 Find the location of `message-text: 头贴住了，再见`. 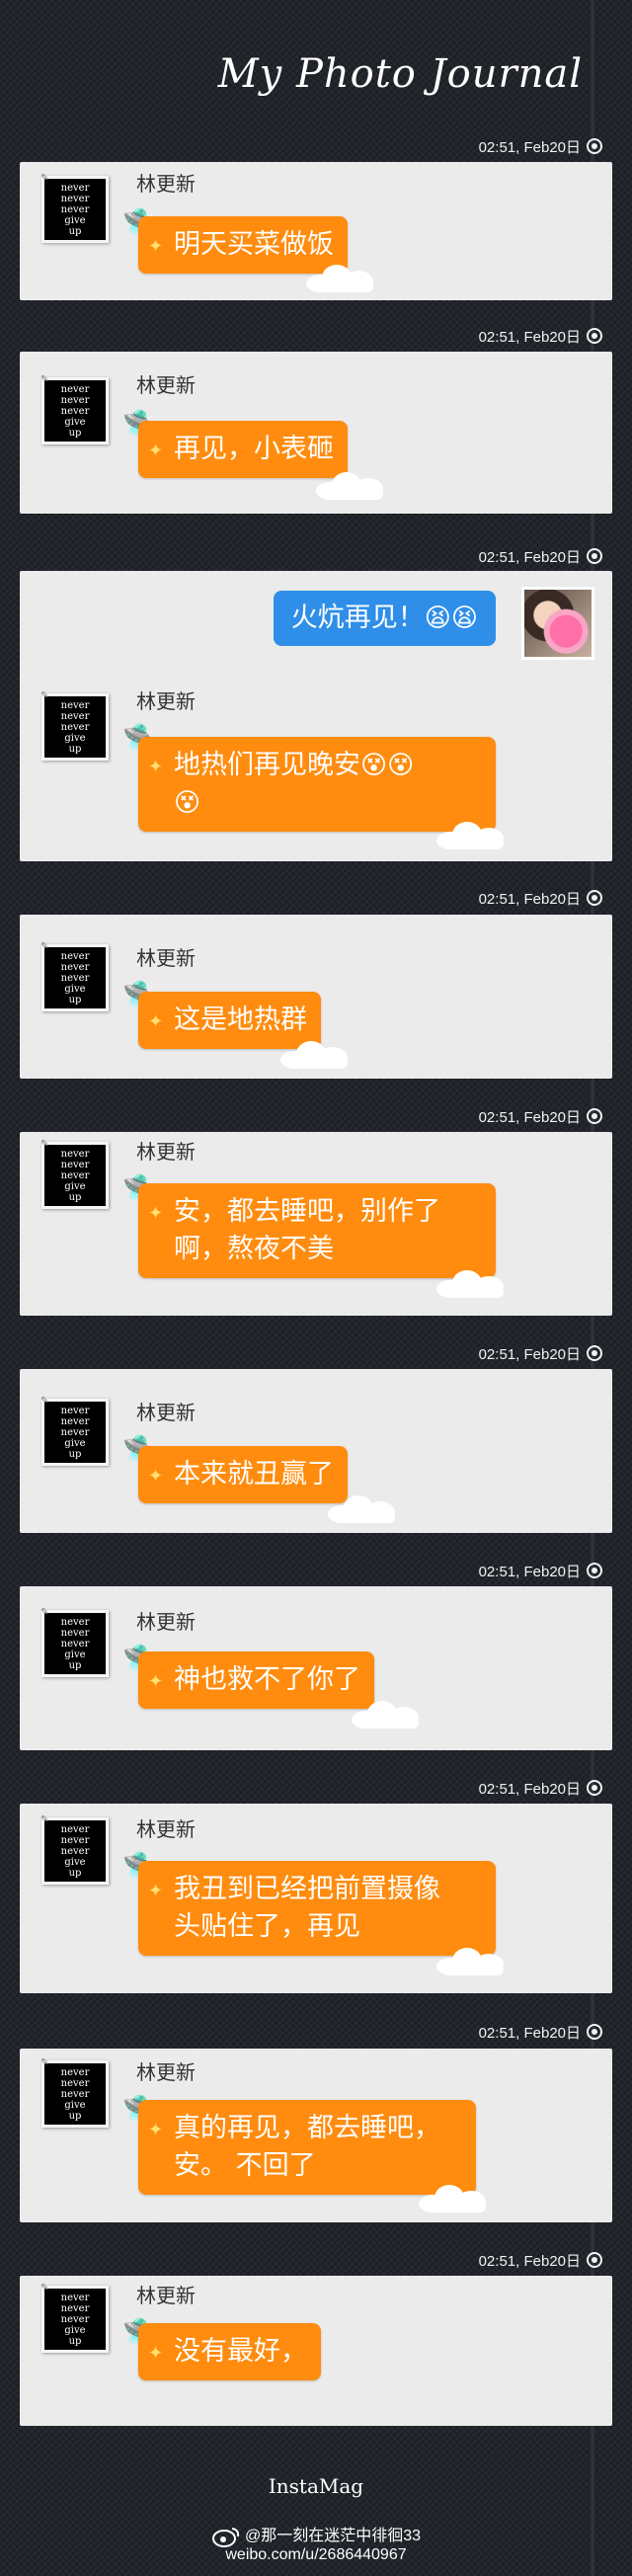

message-text: 头贴住了，再见 is located at coordinates (267, 1926).